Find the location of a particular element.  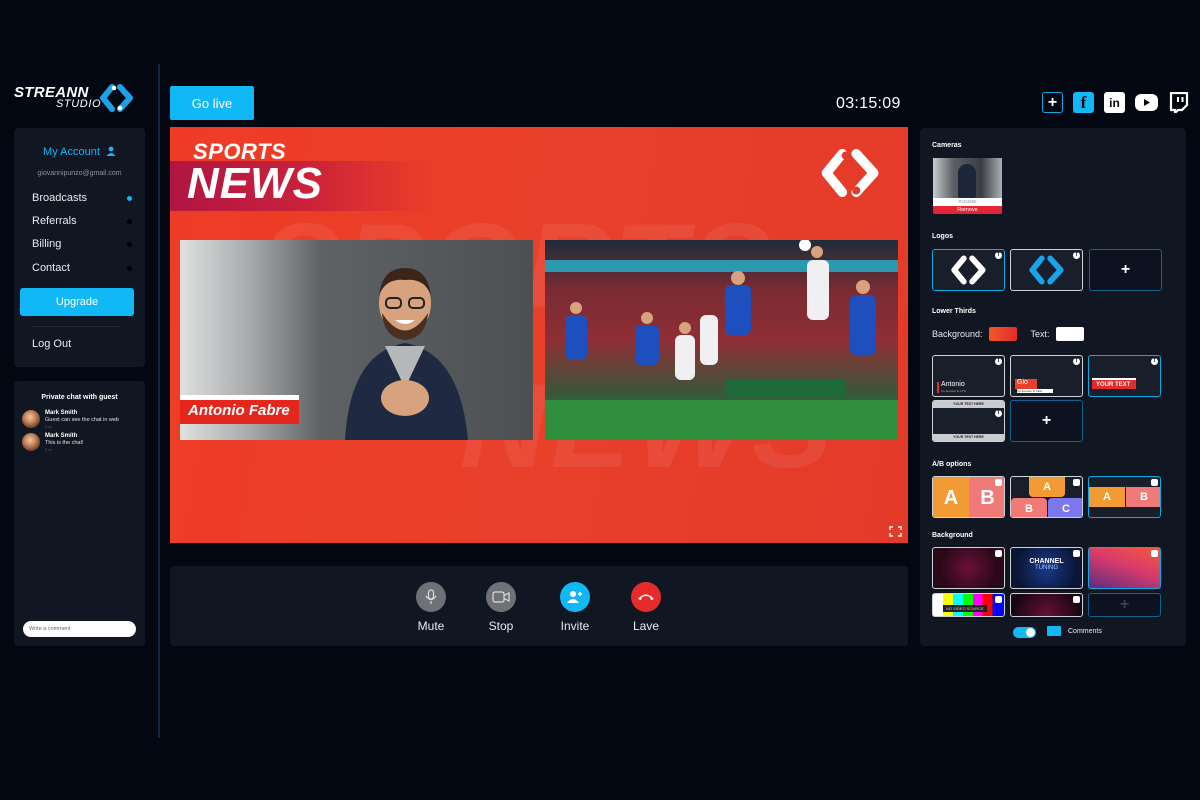

leave-button: Lave is located at coordinates (646, 607).